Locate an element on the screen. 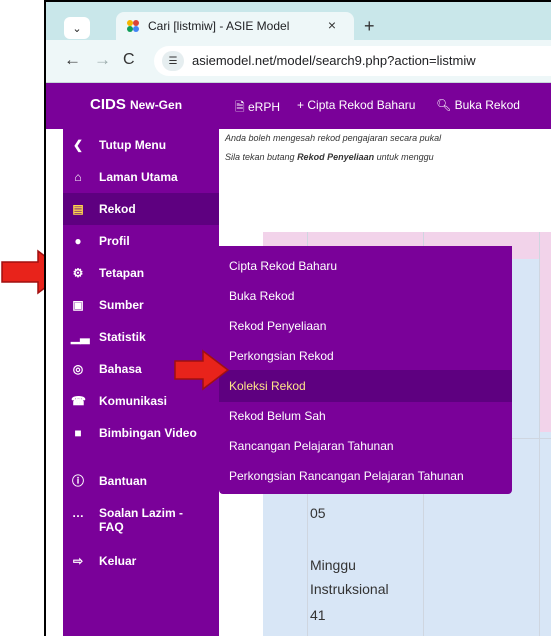 The height and width of the screenshot is (636, 551). table-pink-column-right is located at coordinates (545, 332).